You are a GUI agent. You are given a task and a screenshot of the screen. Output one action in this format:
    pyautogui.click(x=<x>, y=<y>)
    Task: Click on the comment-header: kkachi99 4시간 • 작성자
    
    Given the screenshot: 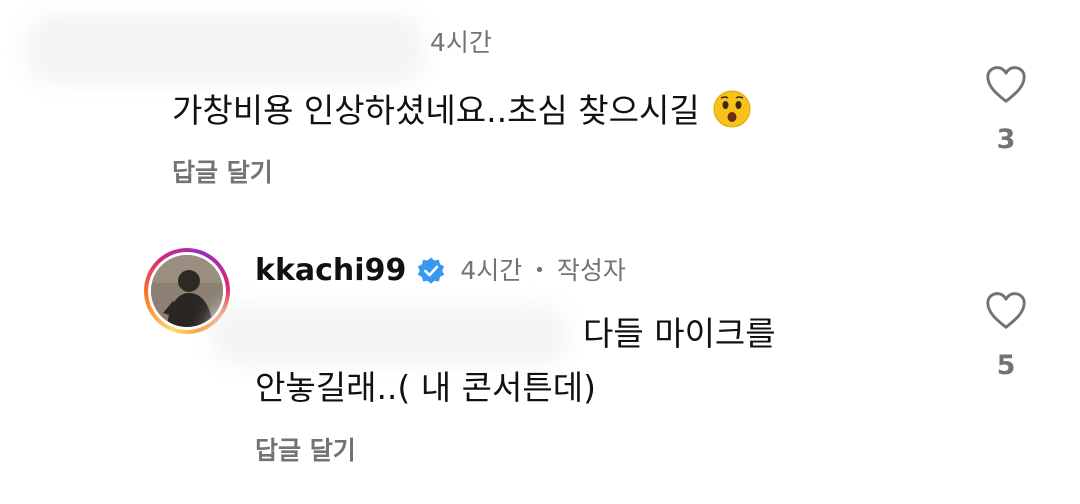 What is the action you would take?
    pyautogui.click(x=440, y=271)
    